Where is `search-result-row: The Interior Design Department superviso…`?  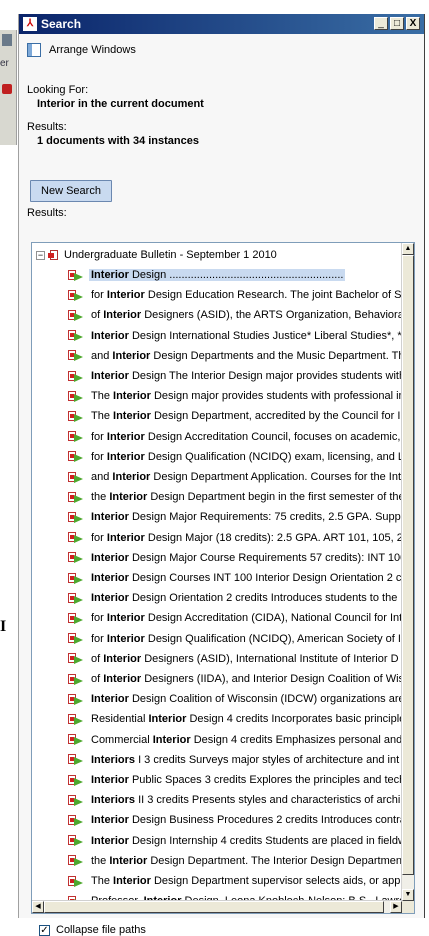 search-result-row: The Interior Design Department superviso… is located at coordinates (235, 881).